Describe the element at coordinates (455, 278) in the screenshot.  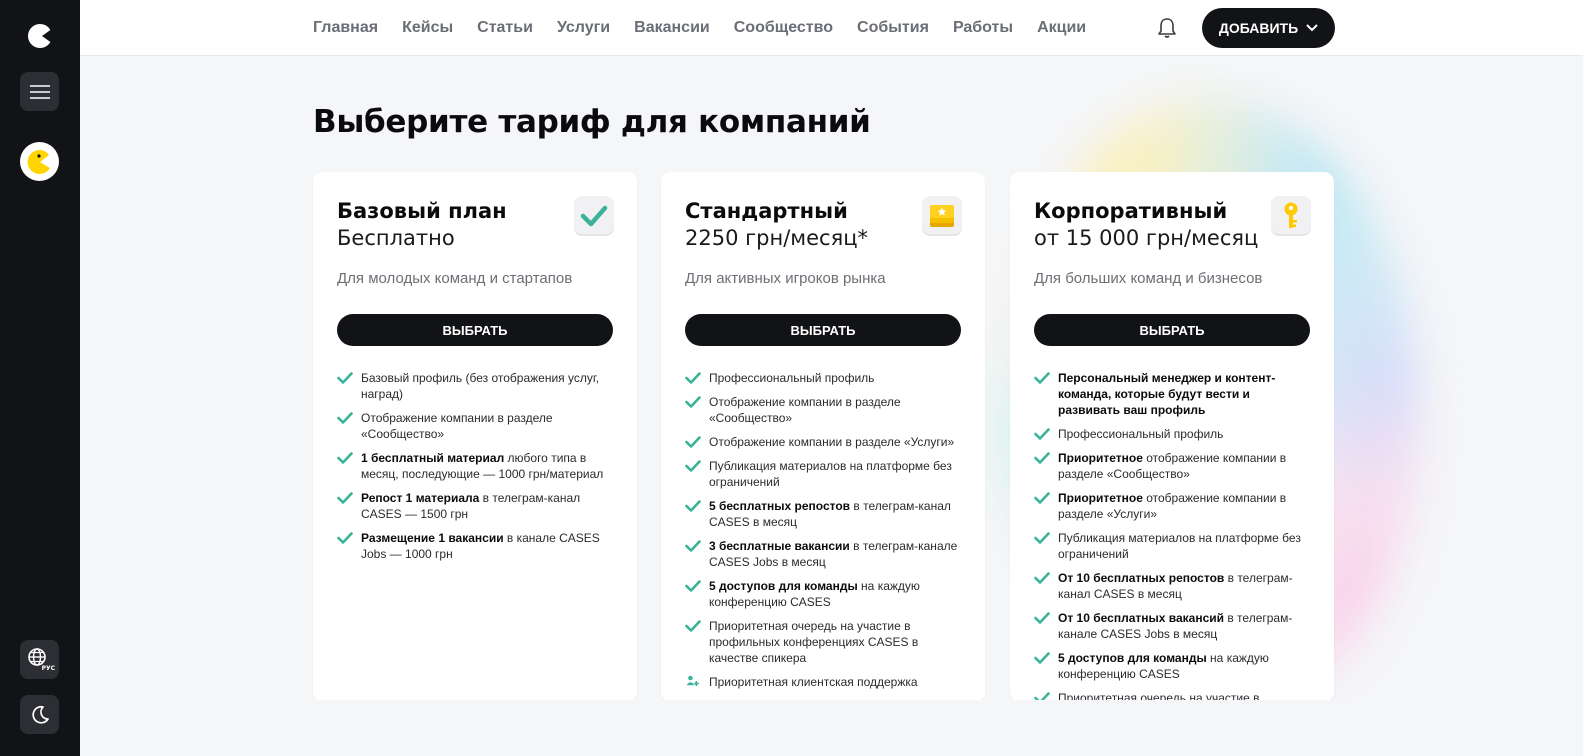
I see `plan-description: Для молодых команд и стартапов` at that location.